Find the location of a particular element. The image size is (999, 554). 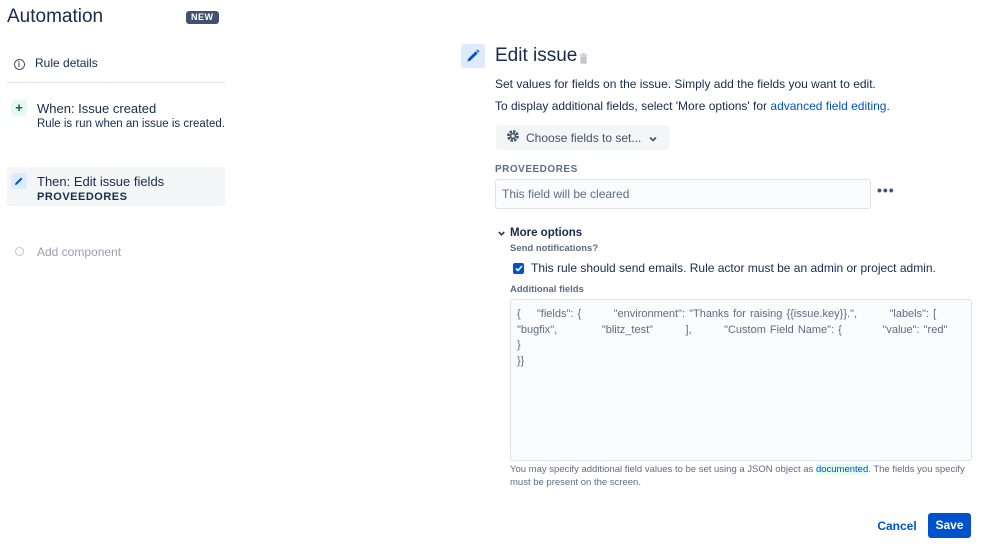

trigger-title: When: Issue created is located at coordinates (97, 108).